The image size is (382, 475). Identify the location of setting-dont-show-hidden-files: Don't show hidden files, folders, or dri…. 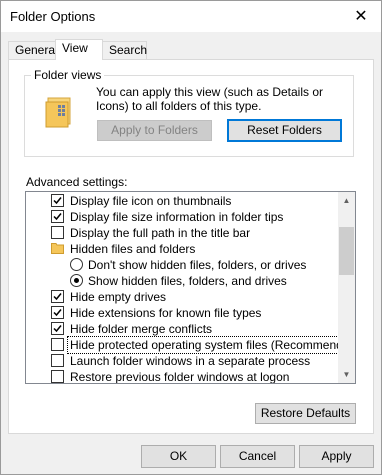
(182, 265).